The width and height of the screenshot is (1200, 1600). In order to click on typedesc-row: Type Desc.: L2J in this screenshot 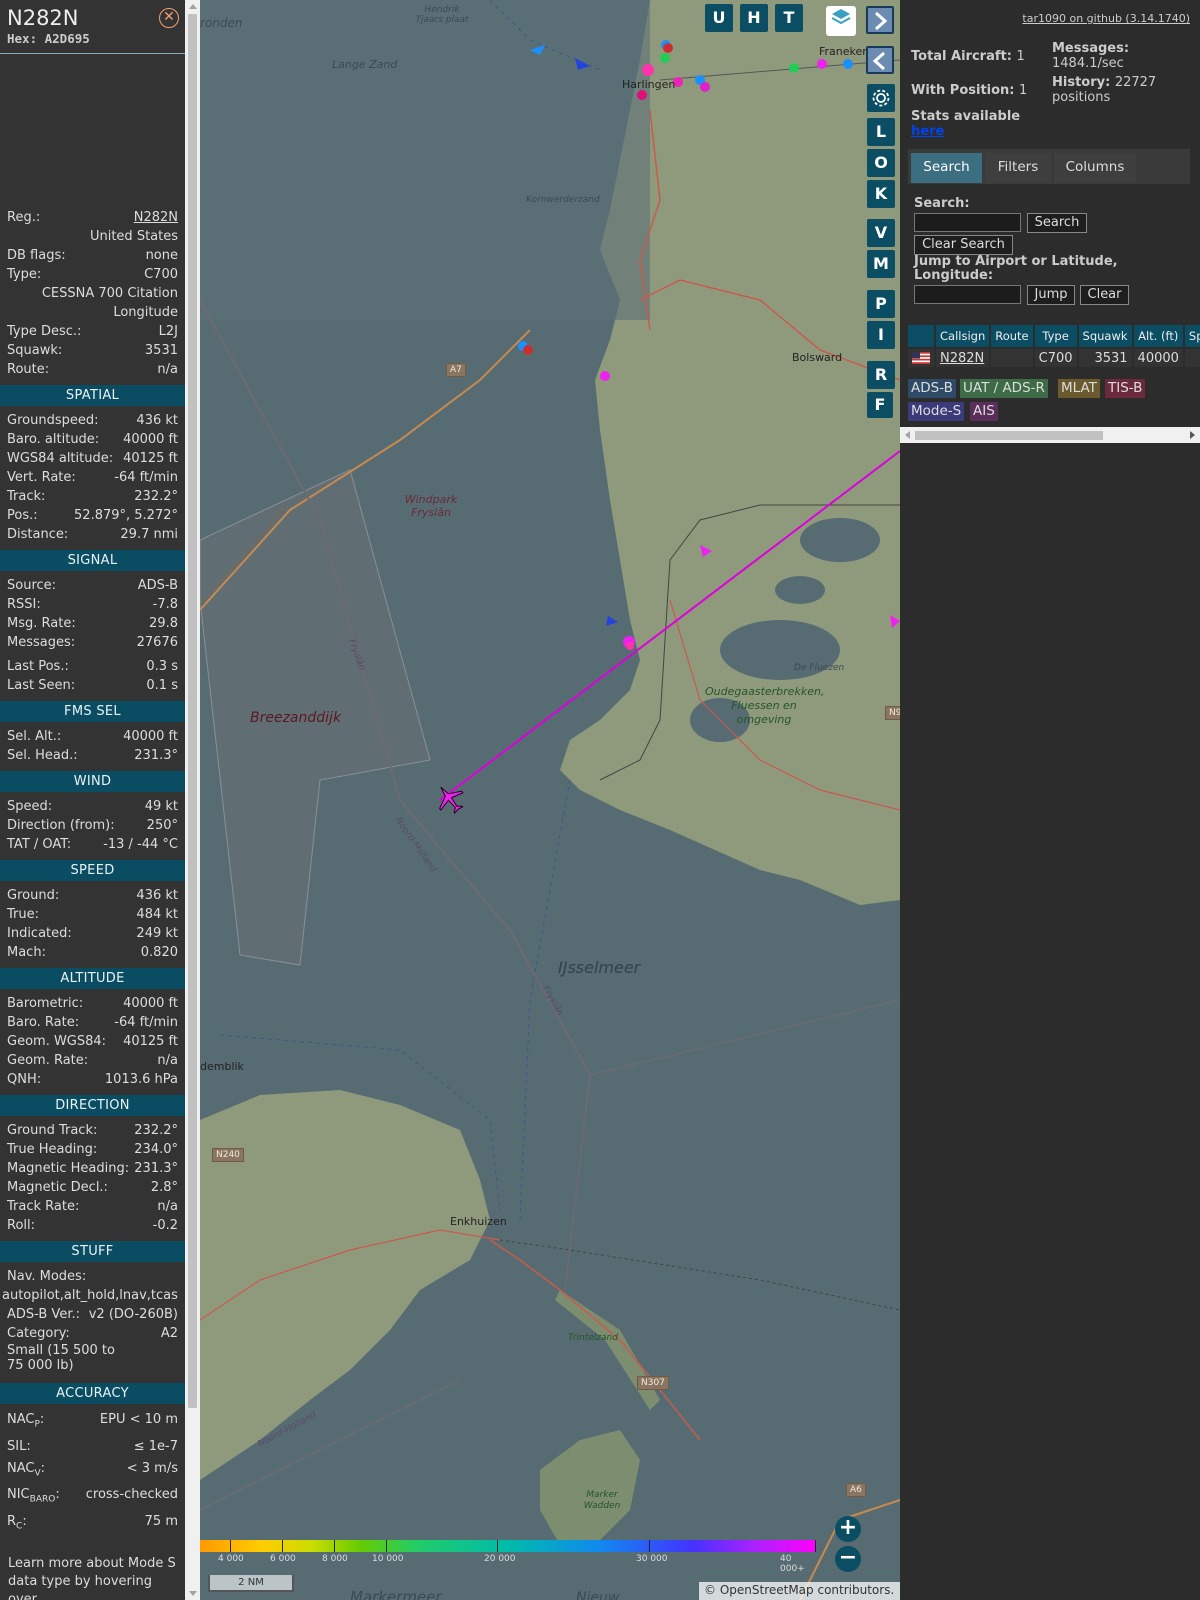, I will do `click(92, 331)`.